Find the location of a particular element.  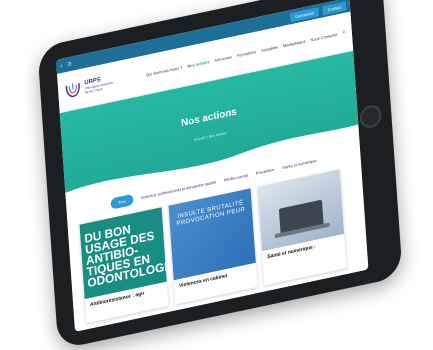

search-icon: ⌕ is located at coordinates (344, 32).